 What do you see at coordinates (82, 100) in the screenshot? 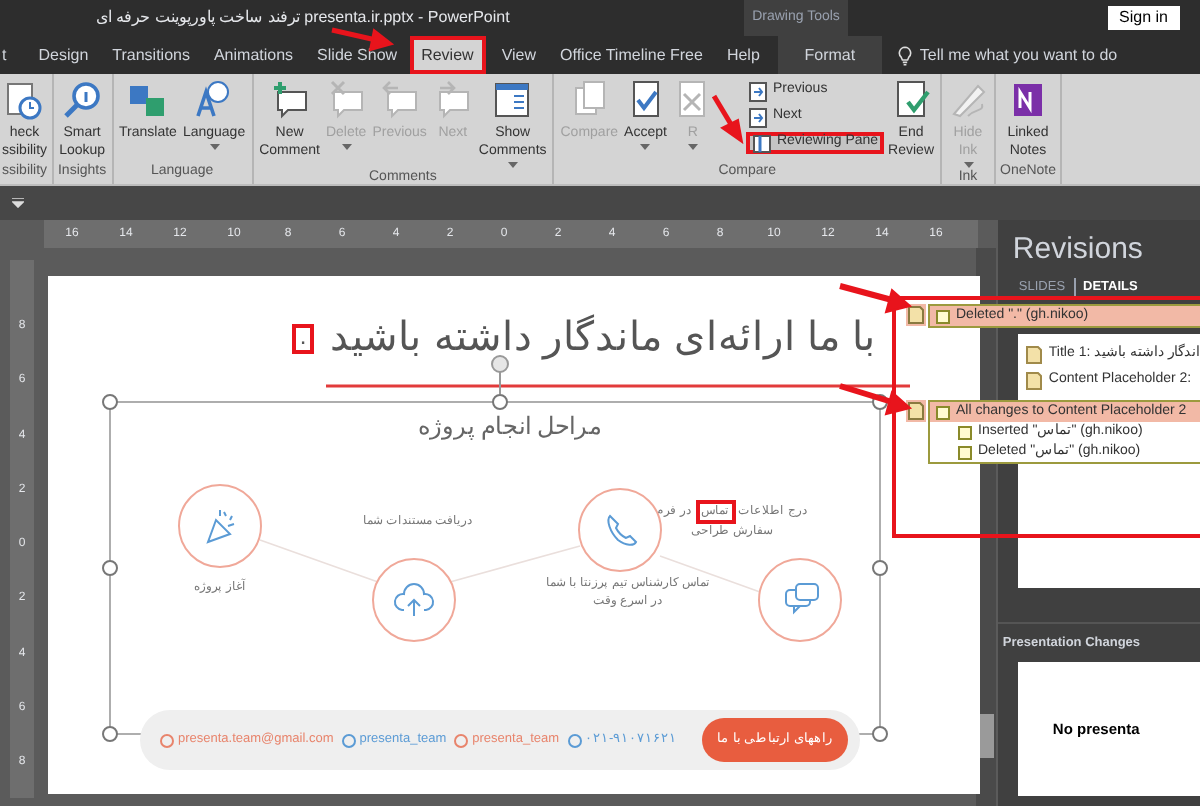
I see `search-icon` at bounding box center [82, 100].